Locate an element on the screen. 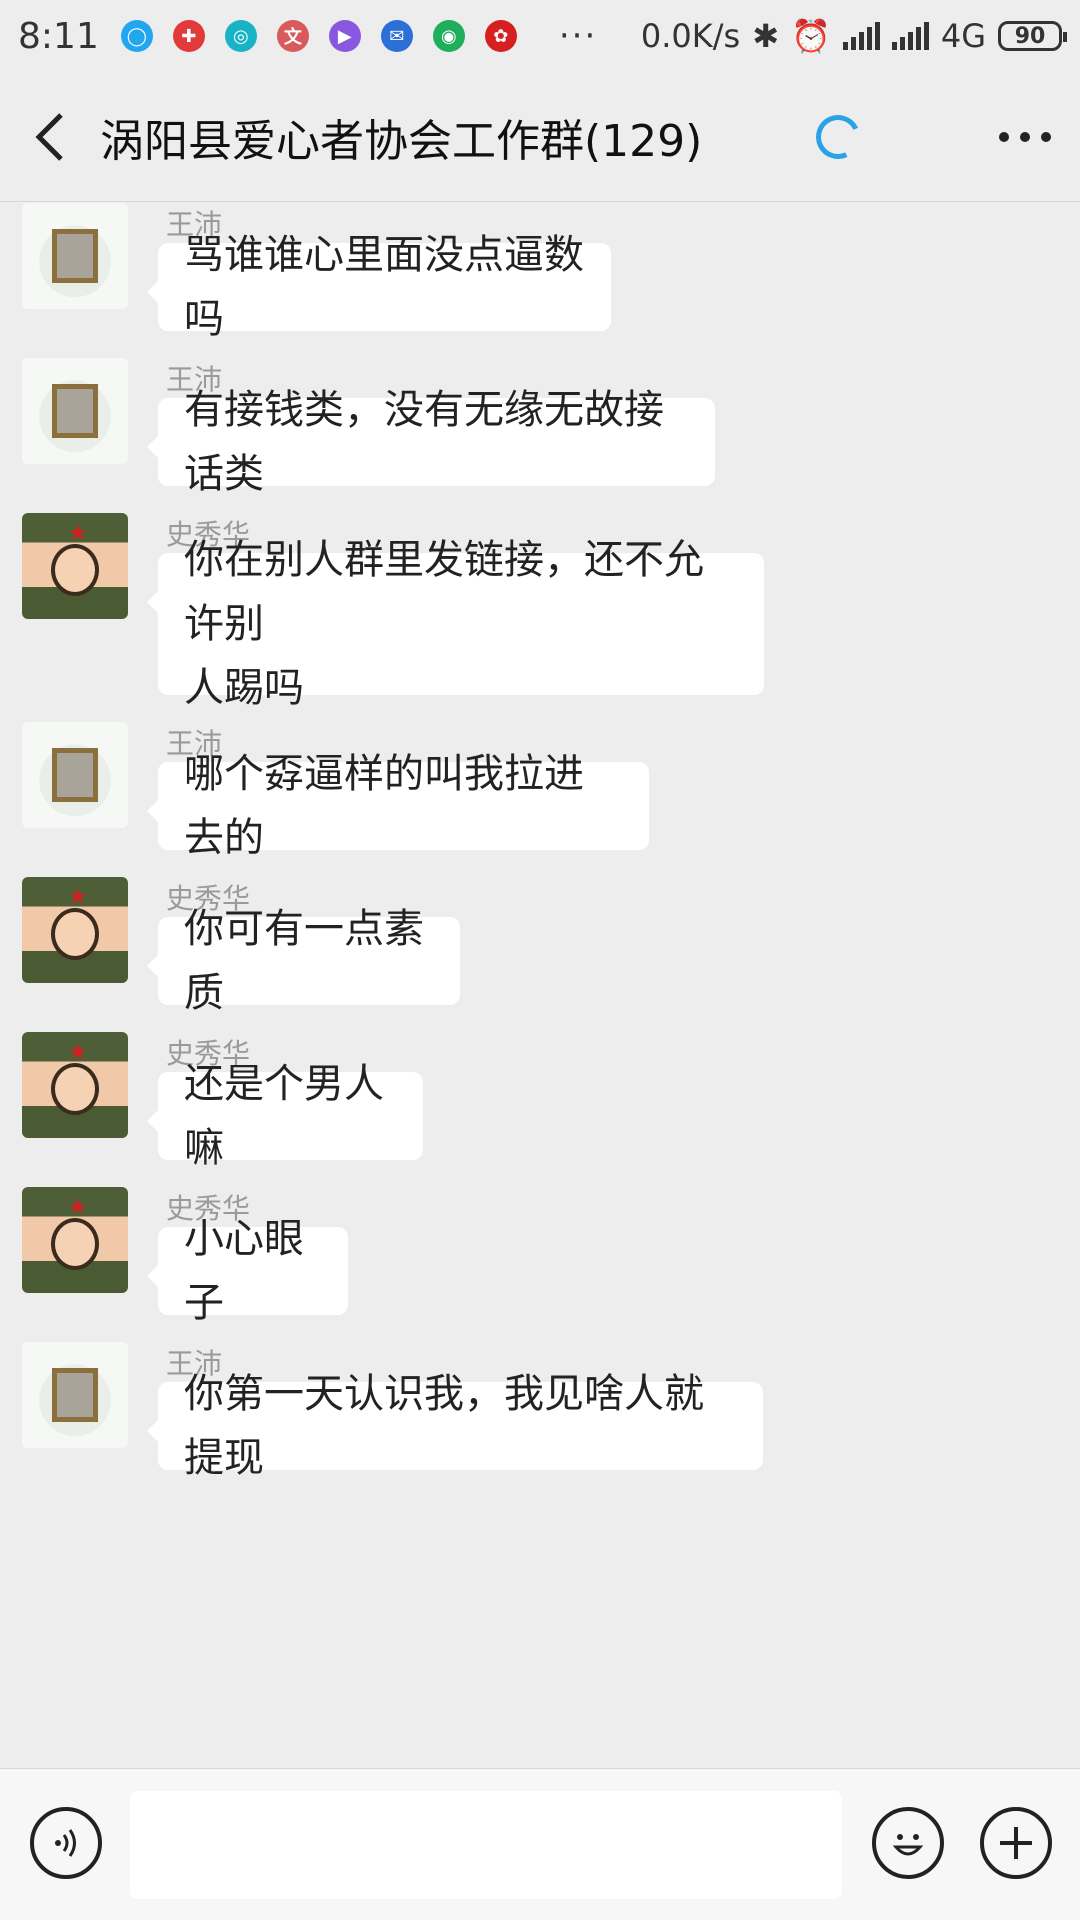  notification-icons: ◯ ✚ ◎ 文 ▶ ✉ ◉ ✿ is located at coordinates (318, 36).